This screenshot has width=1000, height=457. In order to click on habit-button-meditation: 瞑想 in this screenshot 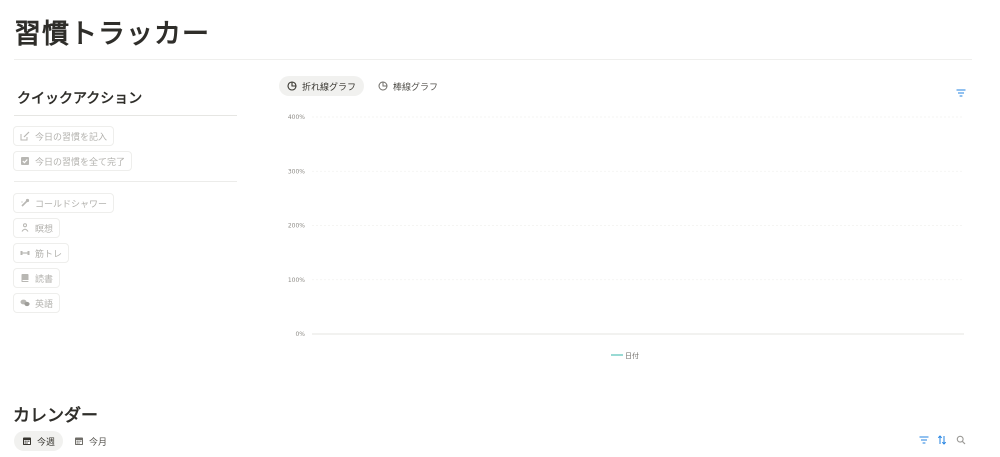, I will do `click(37, 228)`.